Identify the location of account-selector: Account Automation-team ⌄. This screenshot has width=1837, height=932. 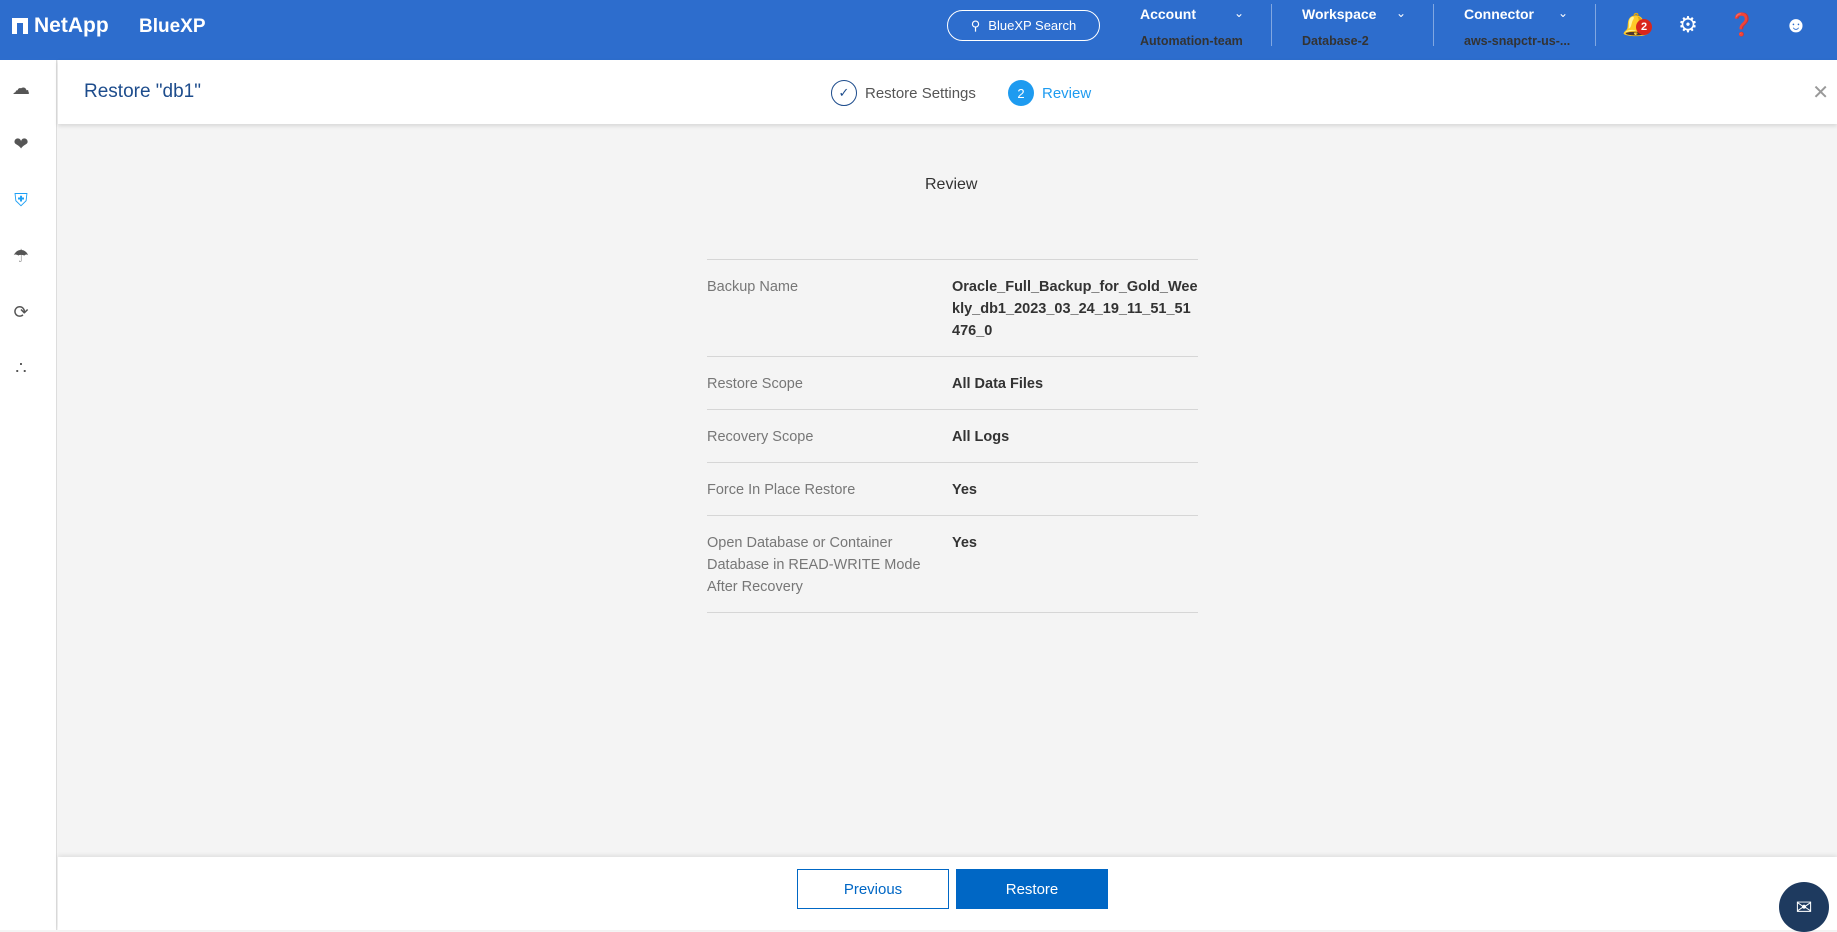
(1195, 29).